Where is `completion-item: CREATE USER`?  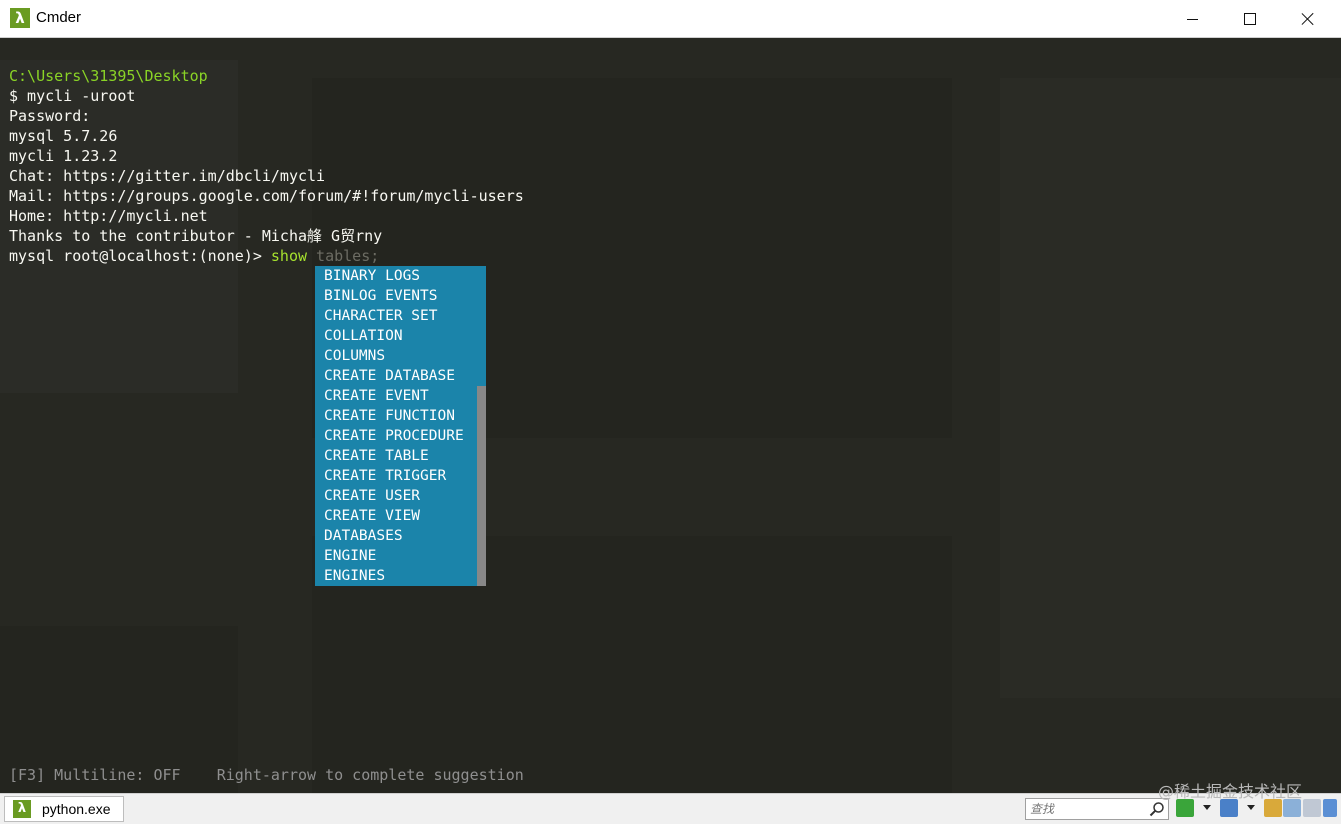
completion-item: CREATE USER is located at coordinates (372, 496).